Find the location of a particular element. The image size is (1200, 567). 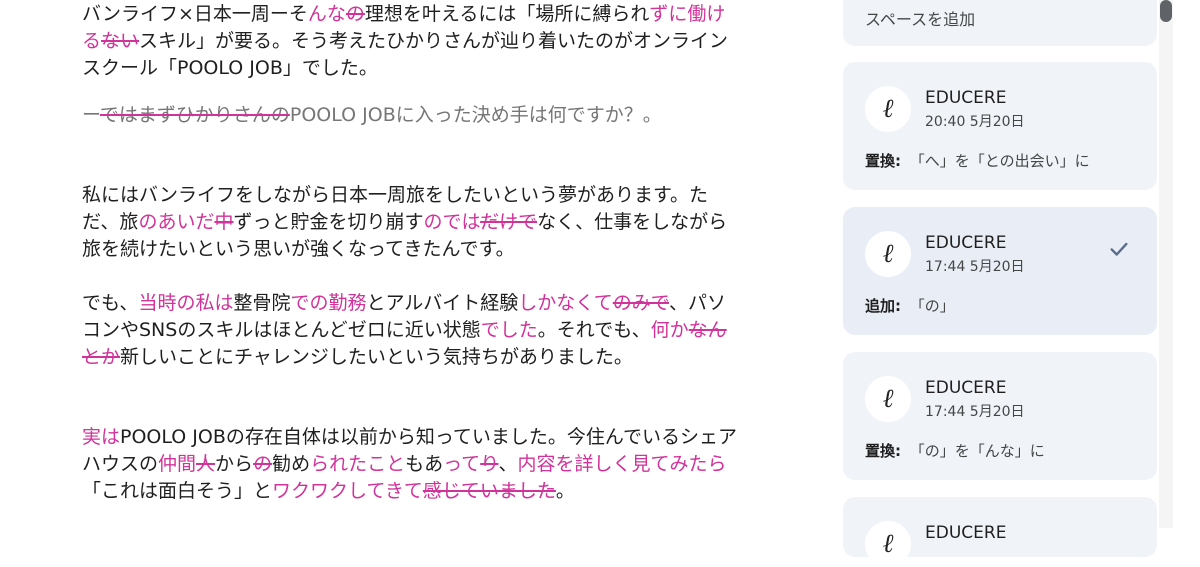

suggested-insertion: 何か is located at coordinates (669, 330).